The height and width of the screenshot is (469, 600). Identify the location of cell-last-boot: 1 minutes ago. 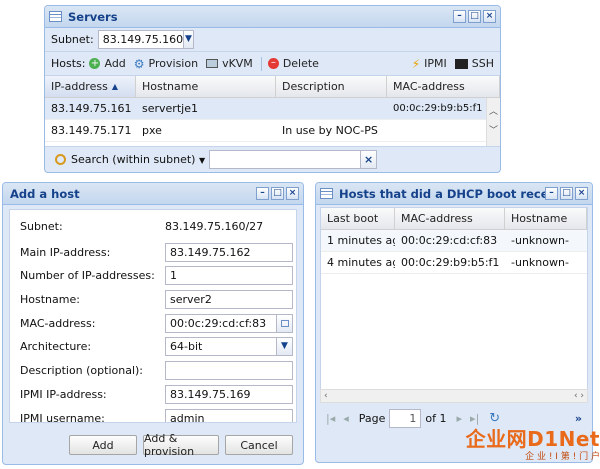
(361, 240).